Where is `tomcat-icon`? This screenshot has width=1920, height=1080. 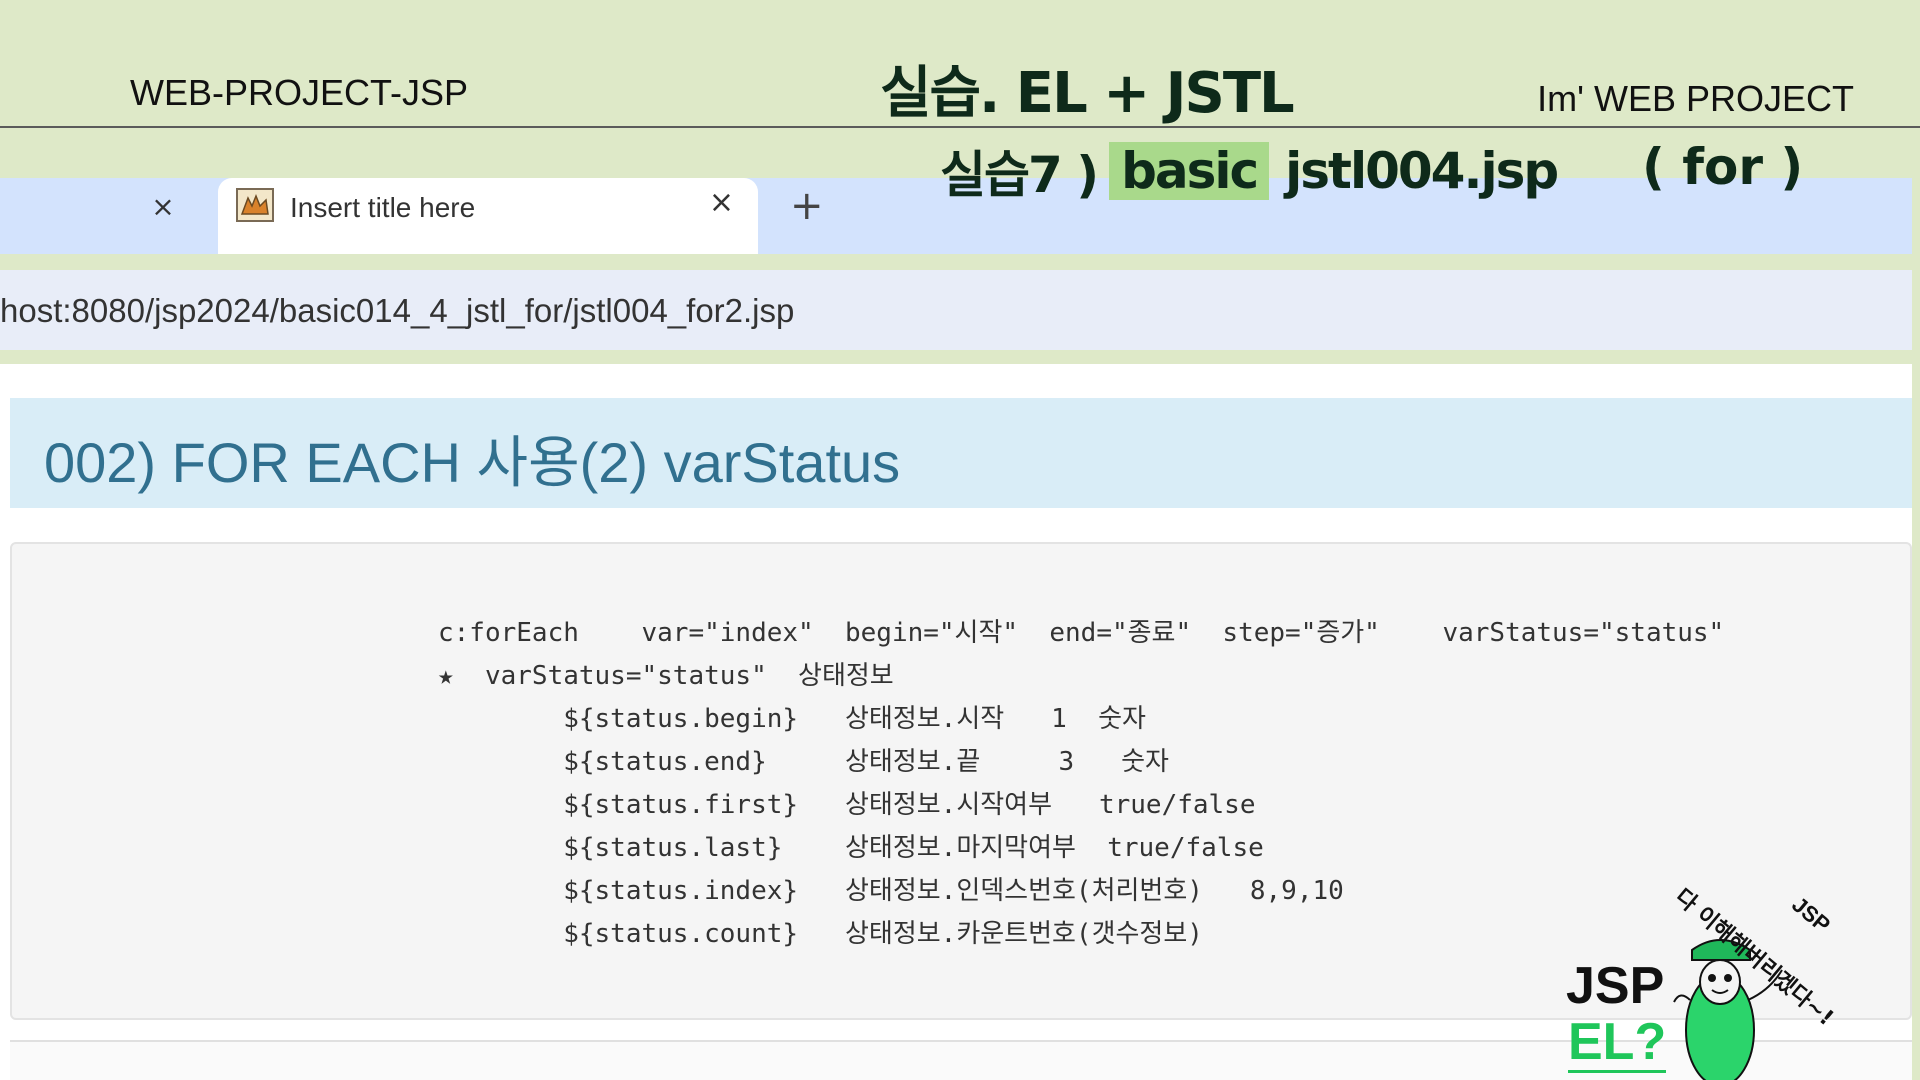 tomcat-icon is located at coordinates (255, 205).